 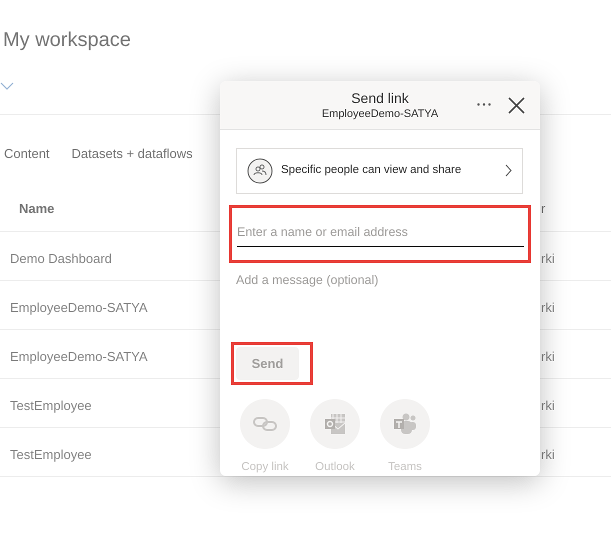 I want to click on dialog-subtitle: EmployeeDemo-SATYA, so click(x=380, y=114).